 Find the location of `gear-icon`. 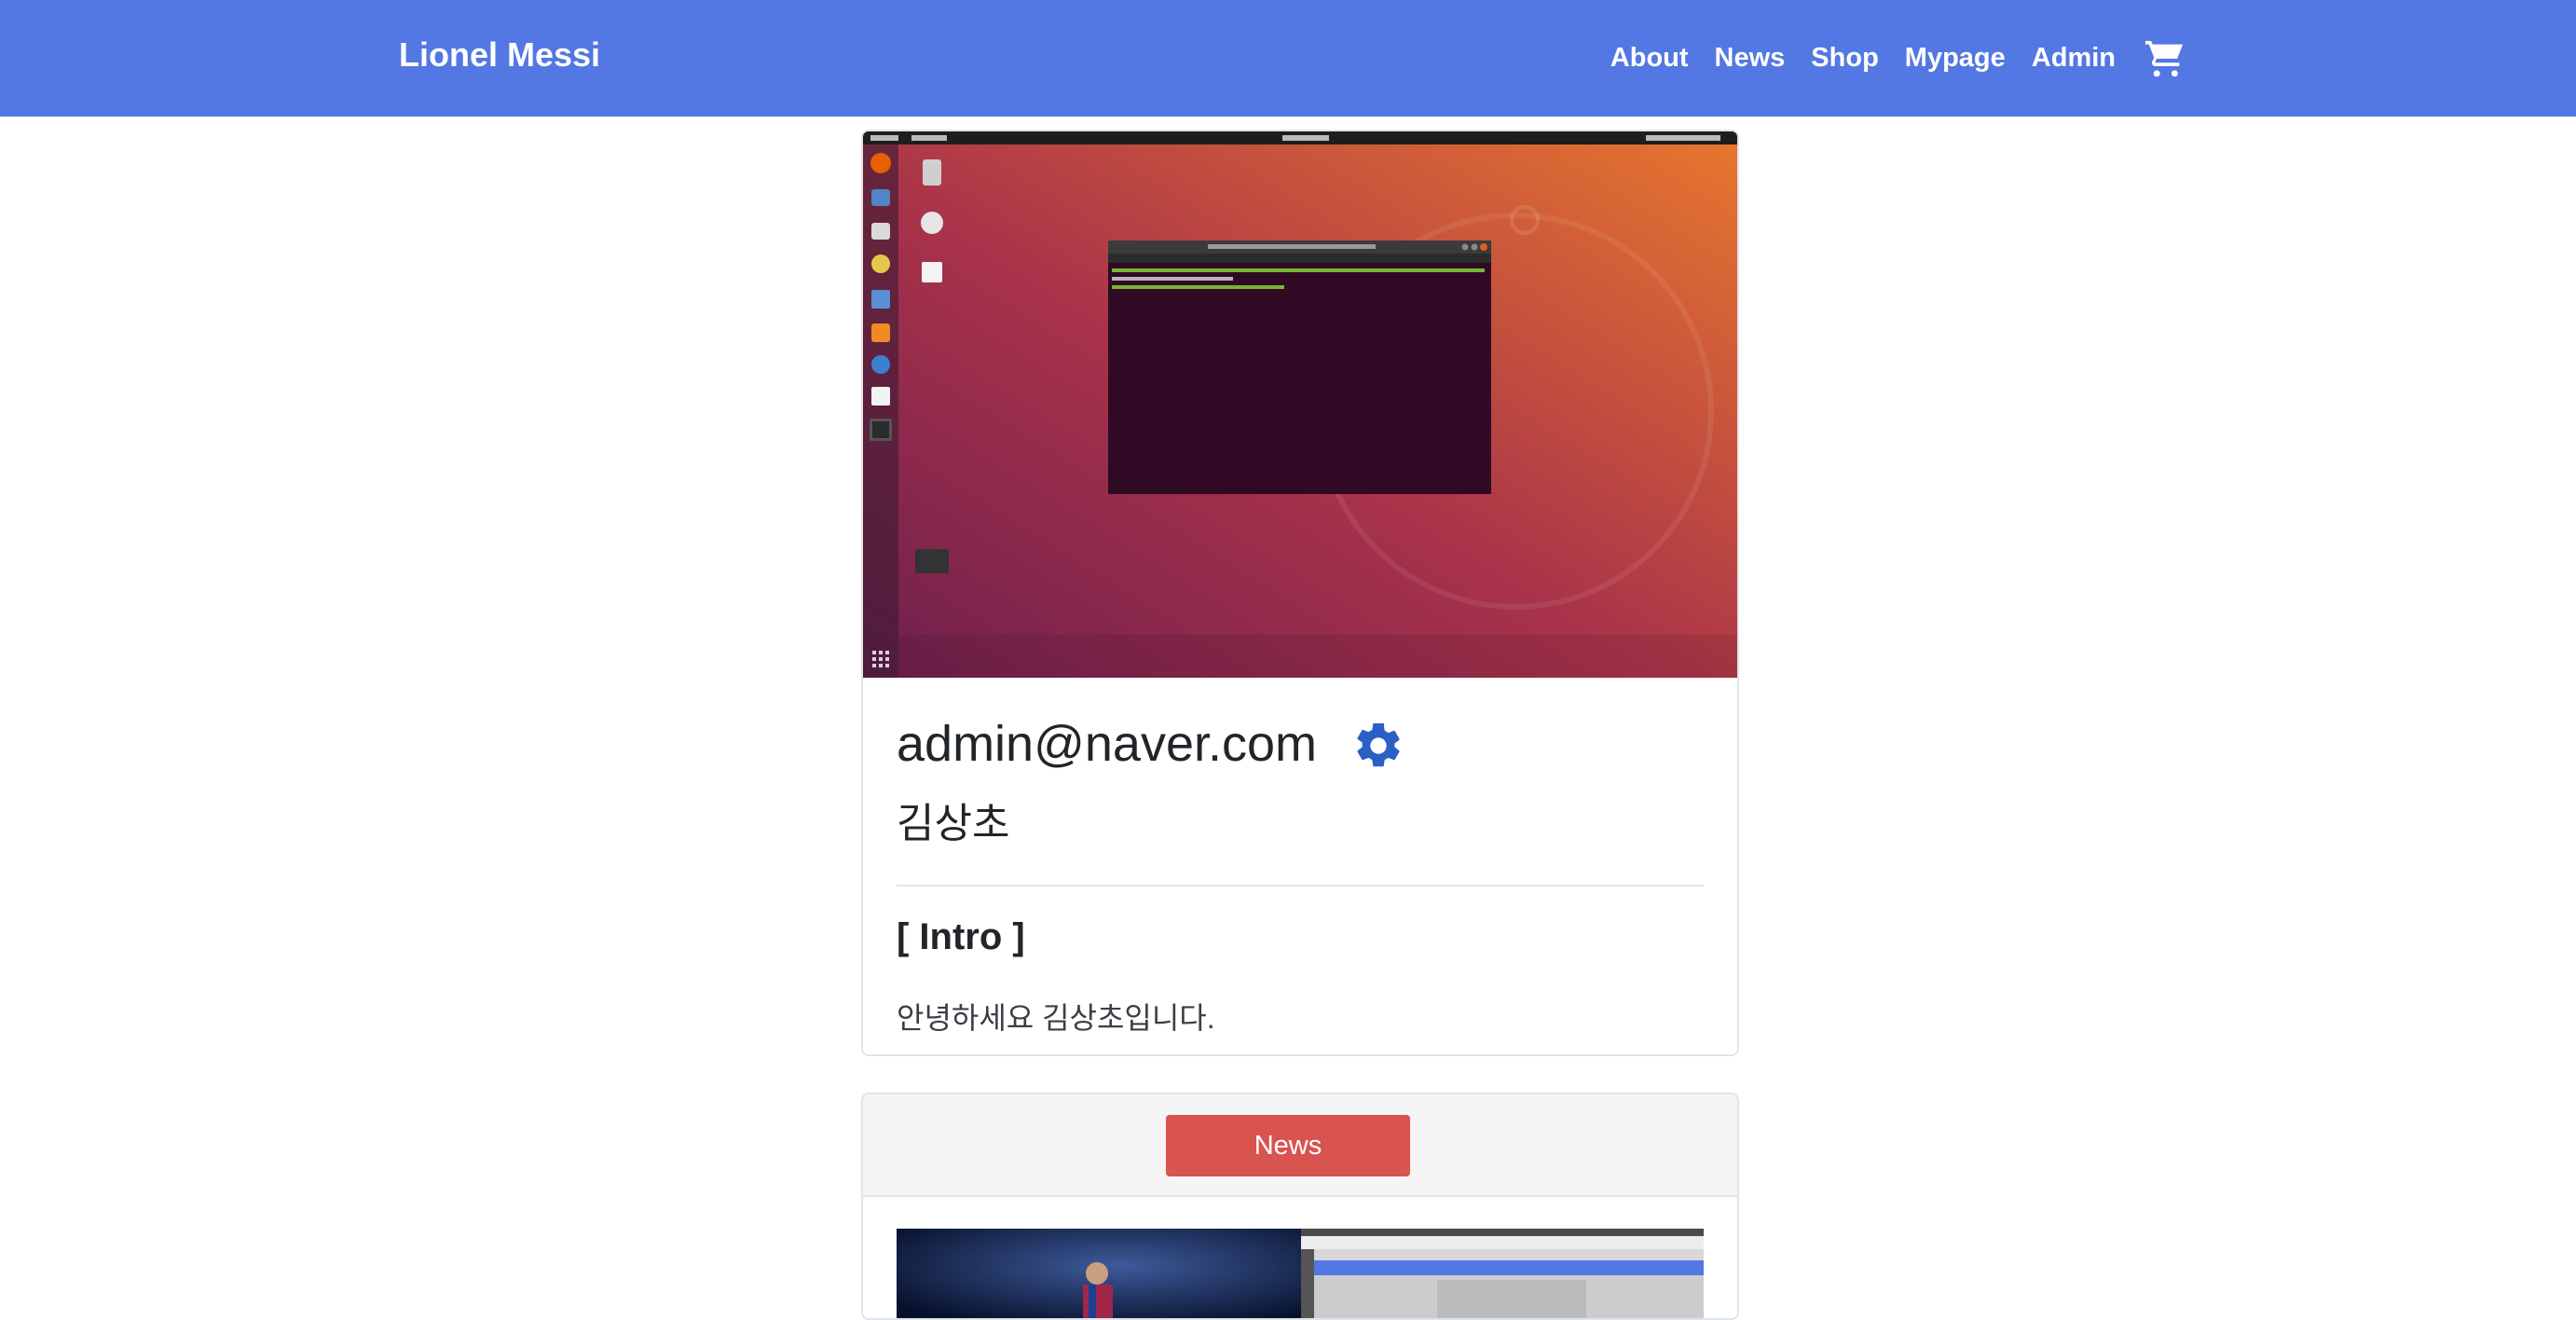

gear-icon is located at coordinates (1378, 746).